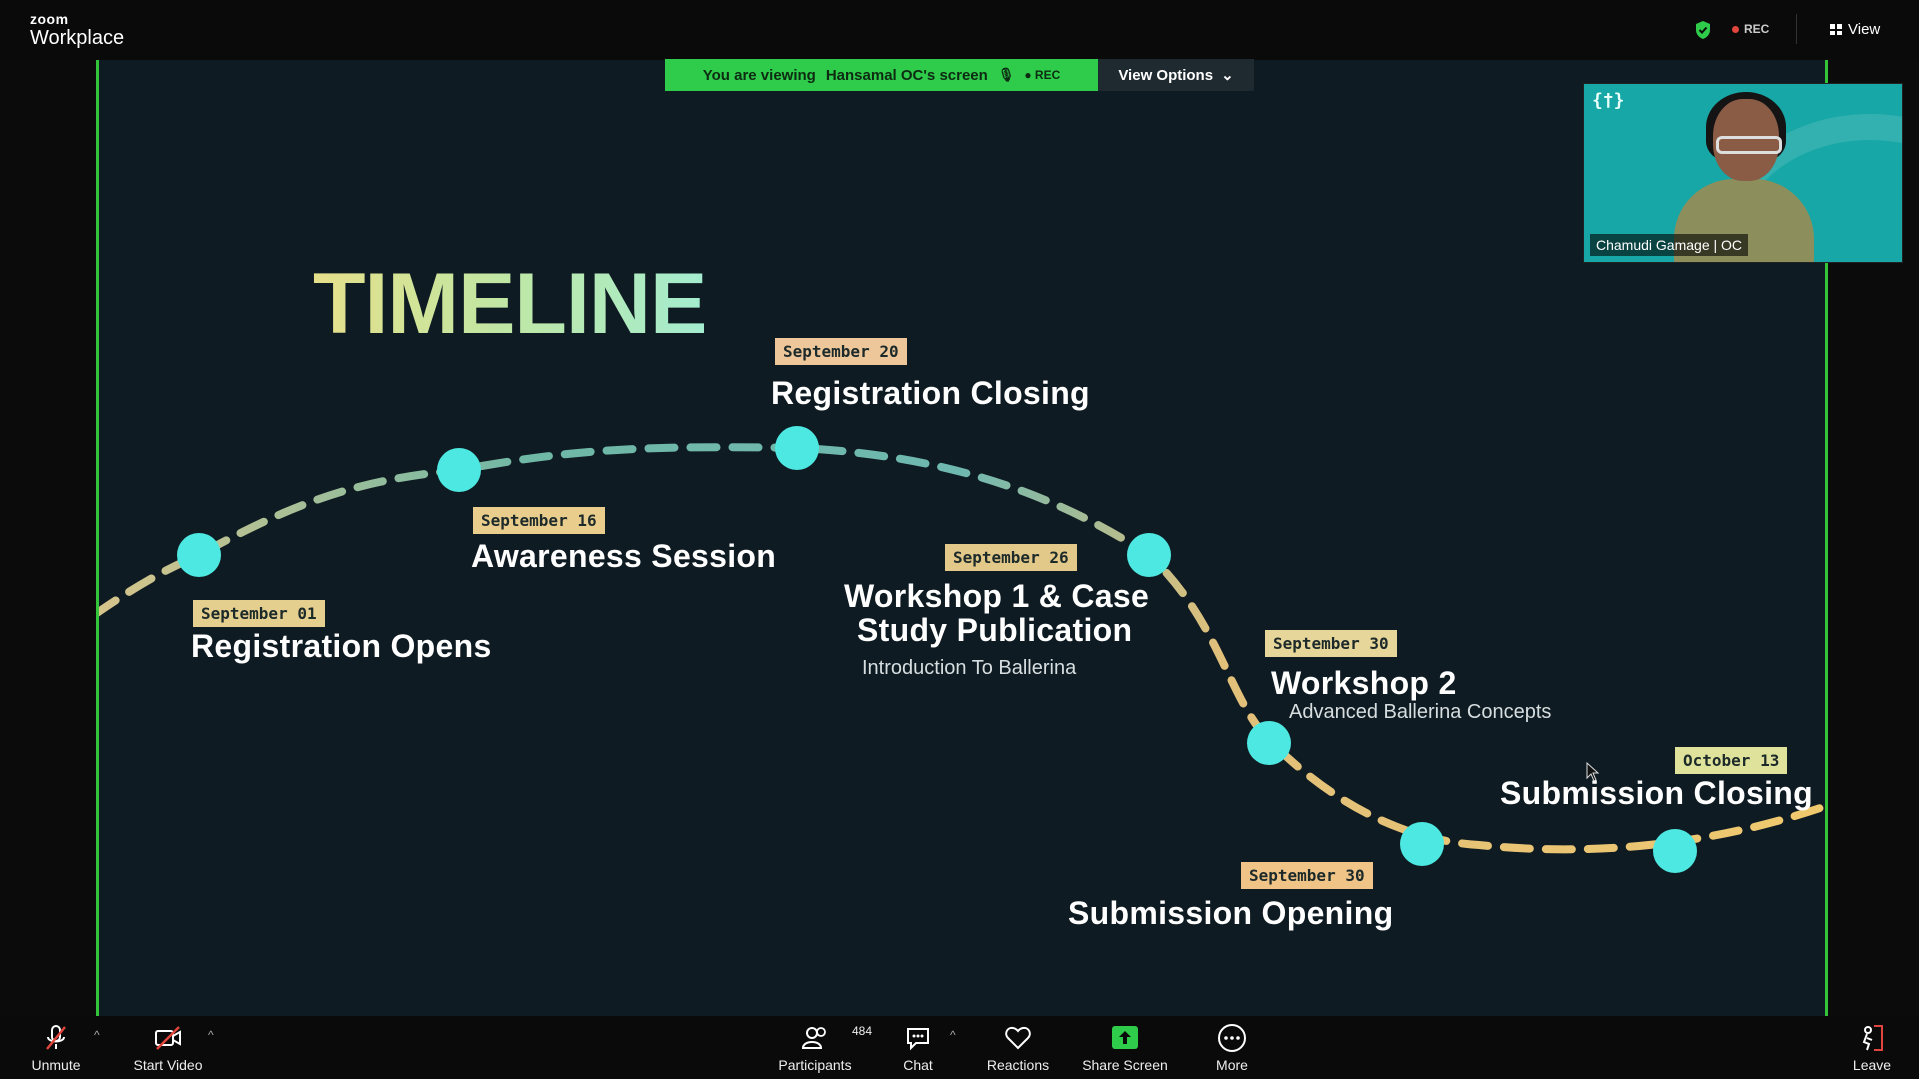 The width and height of the screenshot is (1919, 1079). I want to click on participants-button: Participants, so click(815, 1047).